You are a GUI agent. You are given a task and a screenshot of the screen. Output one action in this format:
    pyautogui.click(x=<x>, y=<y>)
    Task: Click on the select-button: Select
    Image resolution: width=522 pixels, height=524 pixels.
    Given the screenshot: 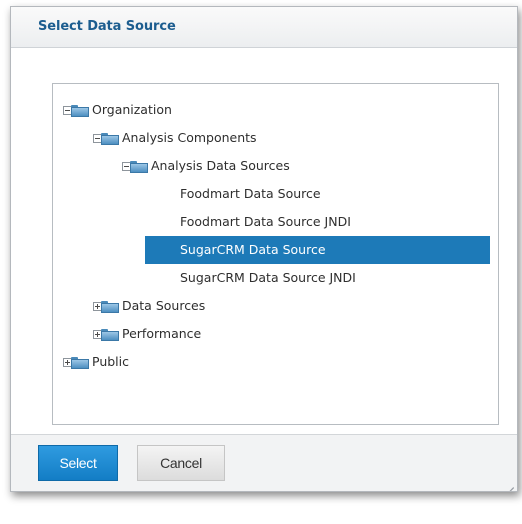 What is the action you would take?
    pyautogui.click(x=78, y=463)
    